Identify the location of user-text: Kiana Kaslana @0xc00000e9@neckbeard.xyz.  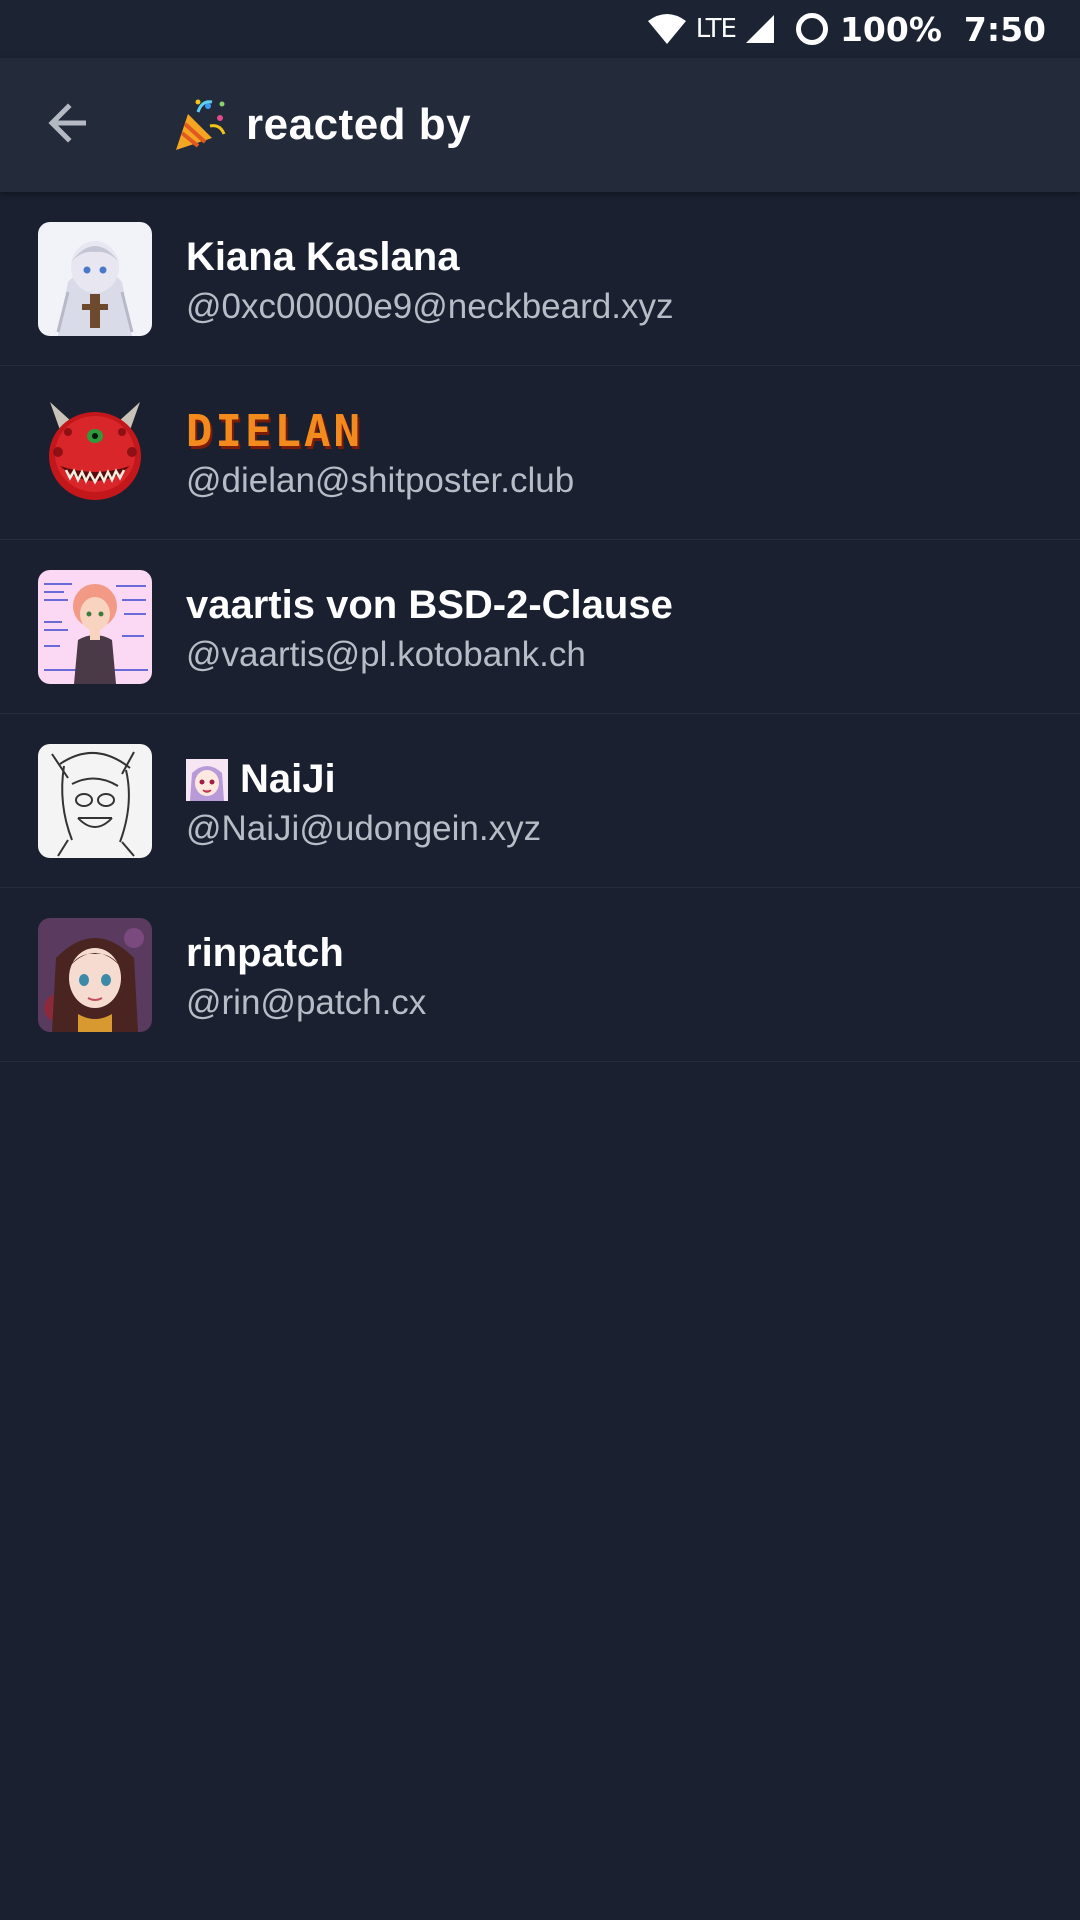
(429, 279).